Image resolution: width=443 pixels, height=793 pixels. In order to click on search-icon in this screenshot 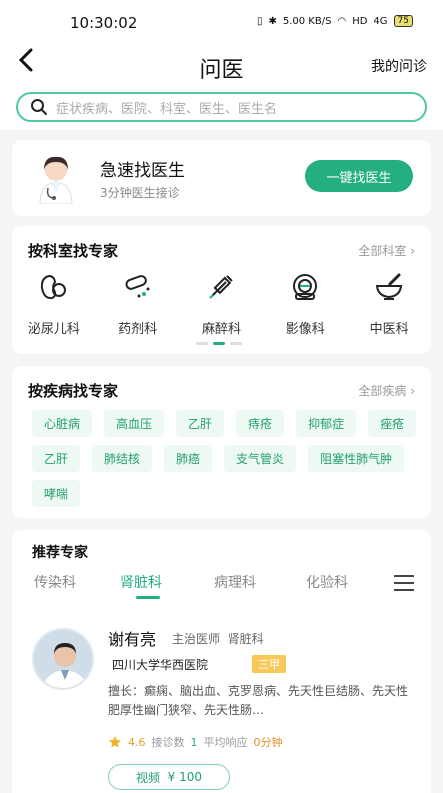, I will do `click(39, 107)`.